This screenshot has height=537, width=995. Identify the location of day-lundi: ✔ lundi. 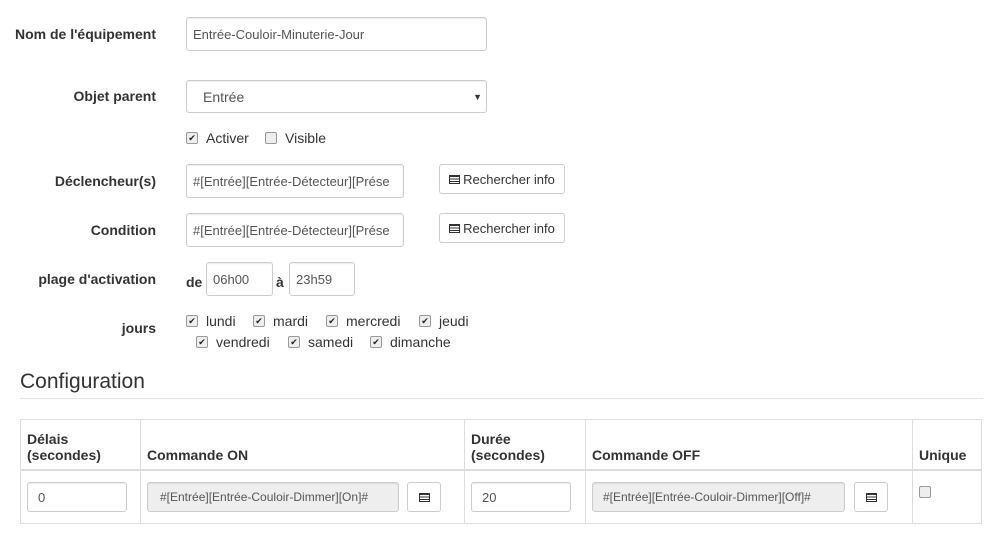
(211, 321).